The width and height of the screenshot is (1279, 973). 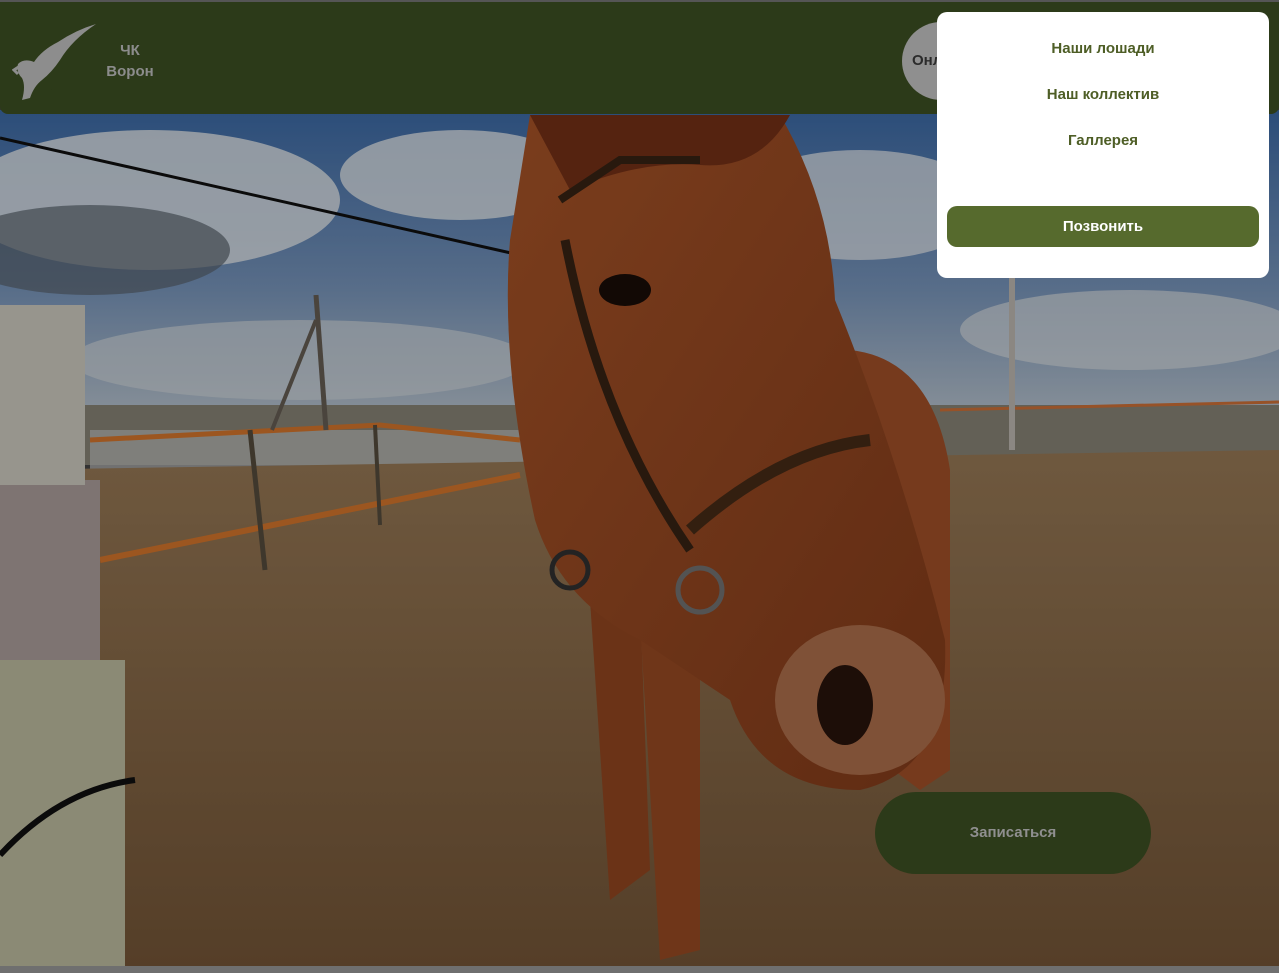 What do you see at coordinates (1103, 48) in the screenshot?
I see `menu-item-horses: Наши лошади` at bounding box center [1103, 48].